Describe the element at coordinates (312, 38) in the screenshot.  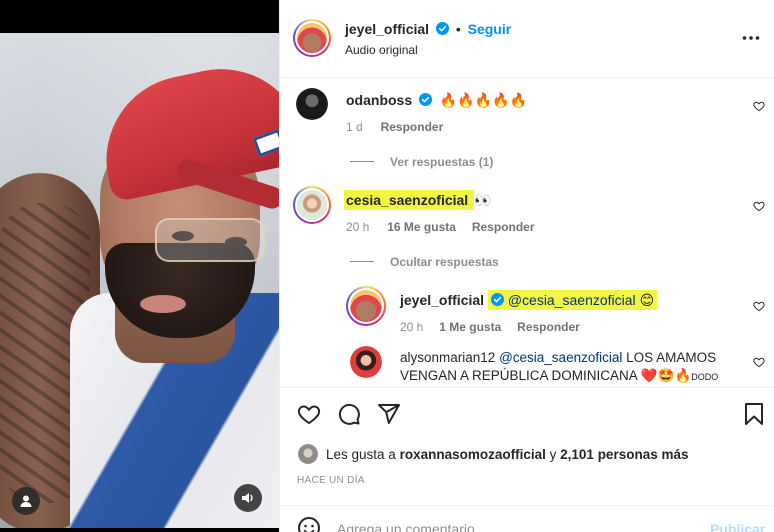
I see `author-avatar` at that location.